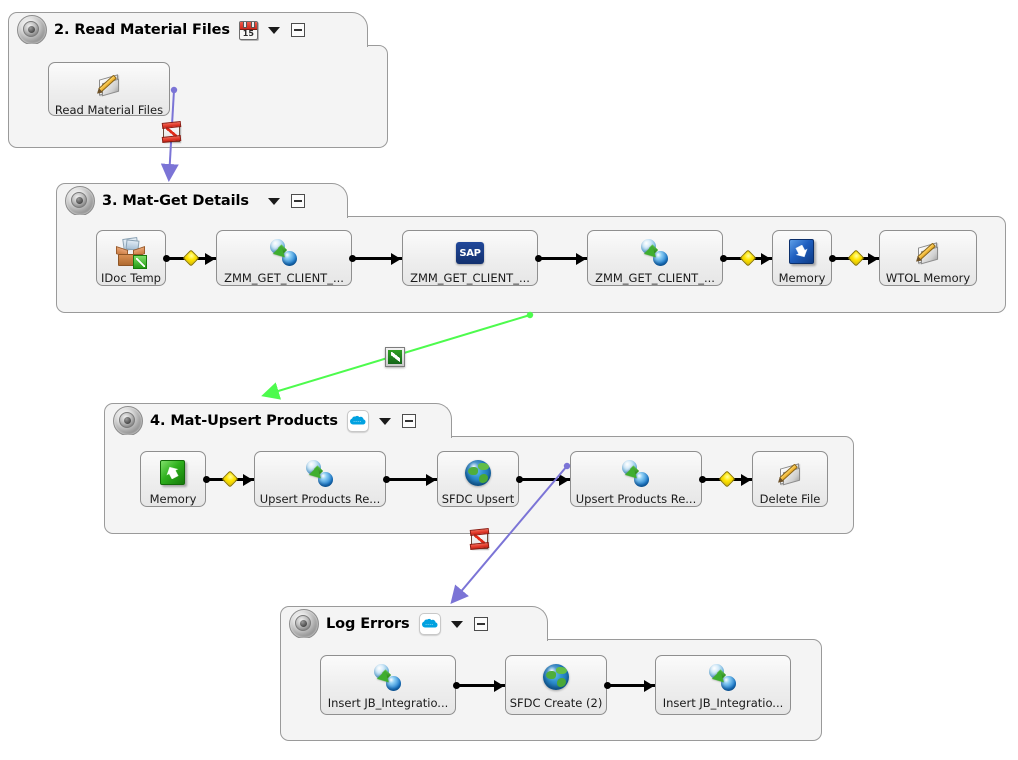 The width and height of the screenshot is (1018, 760). I want to click on panel-title: Log Errors, so click(368, 624).